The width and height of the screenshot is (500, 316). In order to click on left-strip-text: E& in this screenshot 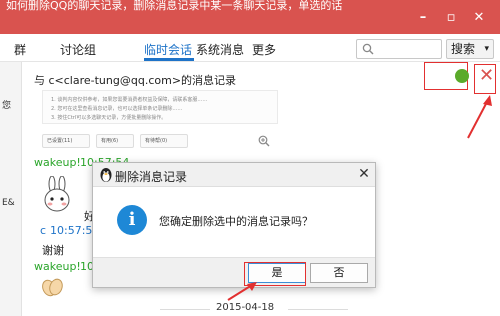, I will do `click(8, 203)`.